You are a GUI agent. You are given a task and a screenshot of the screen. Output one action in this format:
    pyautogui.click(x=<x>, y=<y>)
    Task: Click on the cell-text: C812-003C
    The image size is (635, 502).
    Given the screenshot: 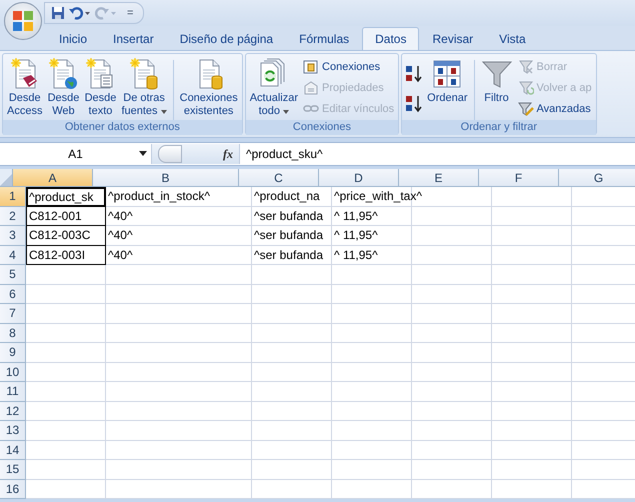 What is the action you would take?
    pyautogui.click(x=59, y=235)
    